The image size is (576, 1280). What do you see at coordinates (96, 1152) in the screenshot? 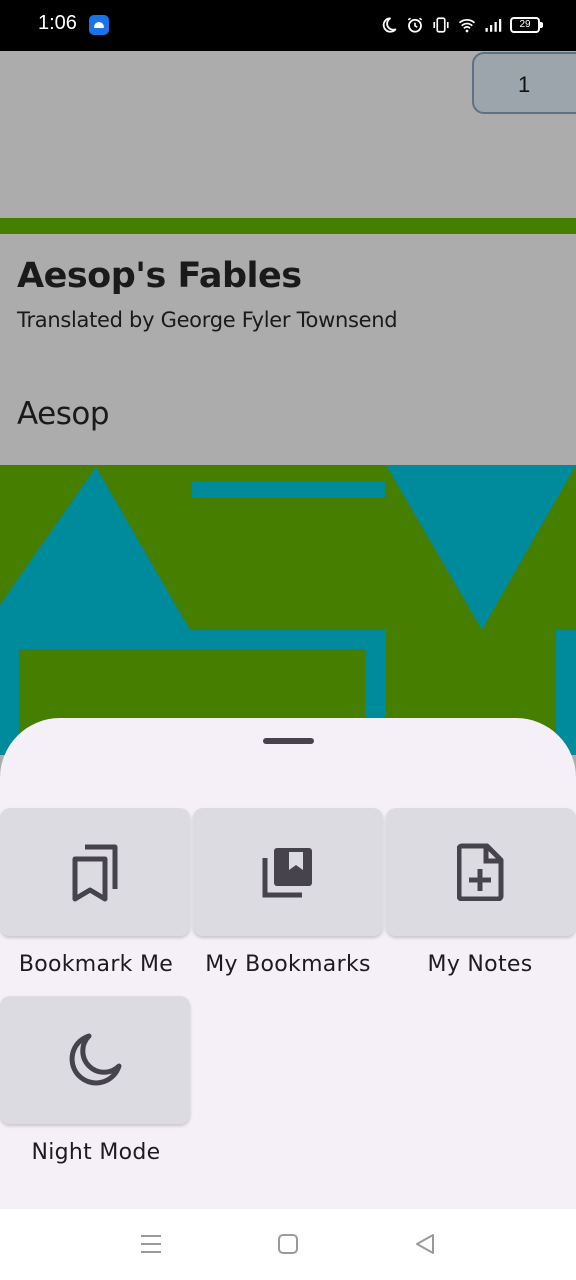
I see `night-mode-label: Night Mode` at bounding box center [96, 1152].